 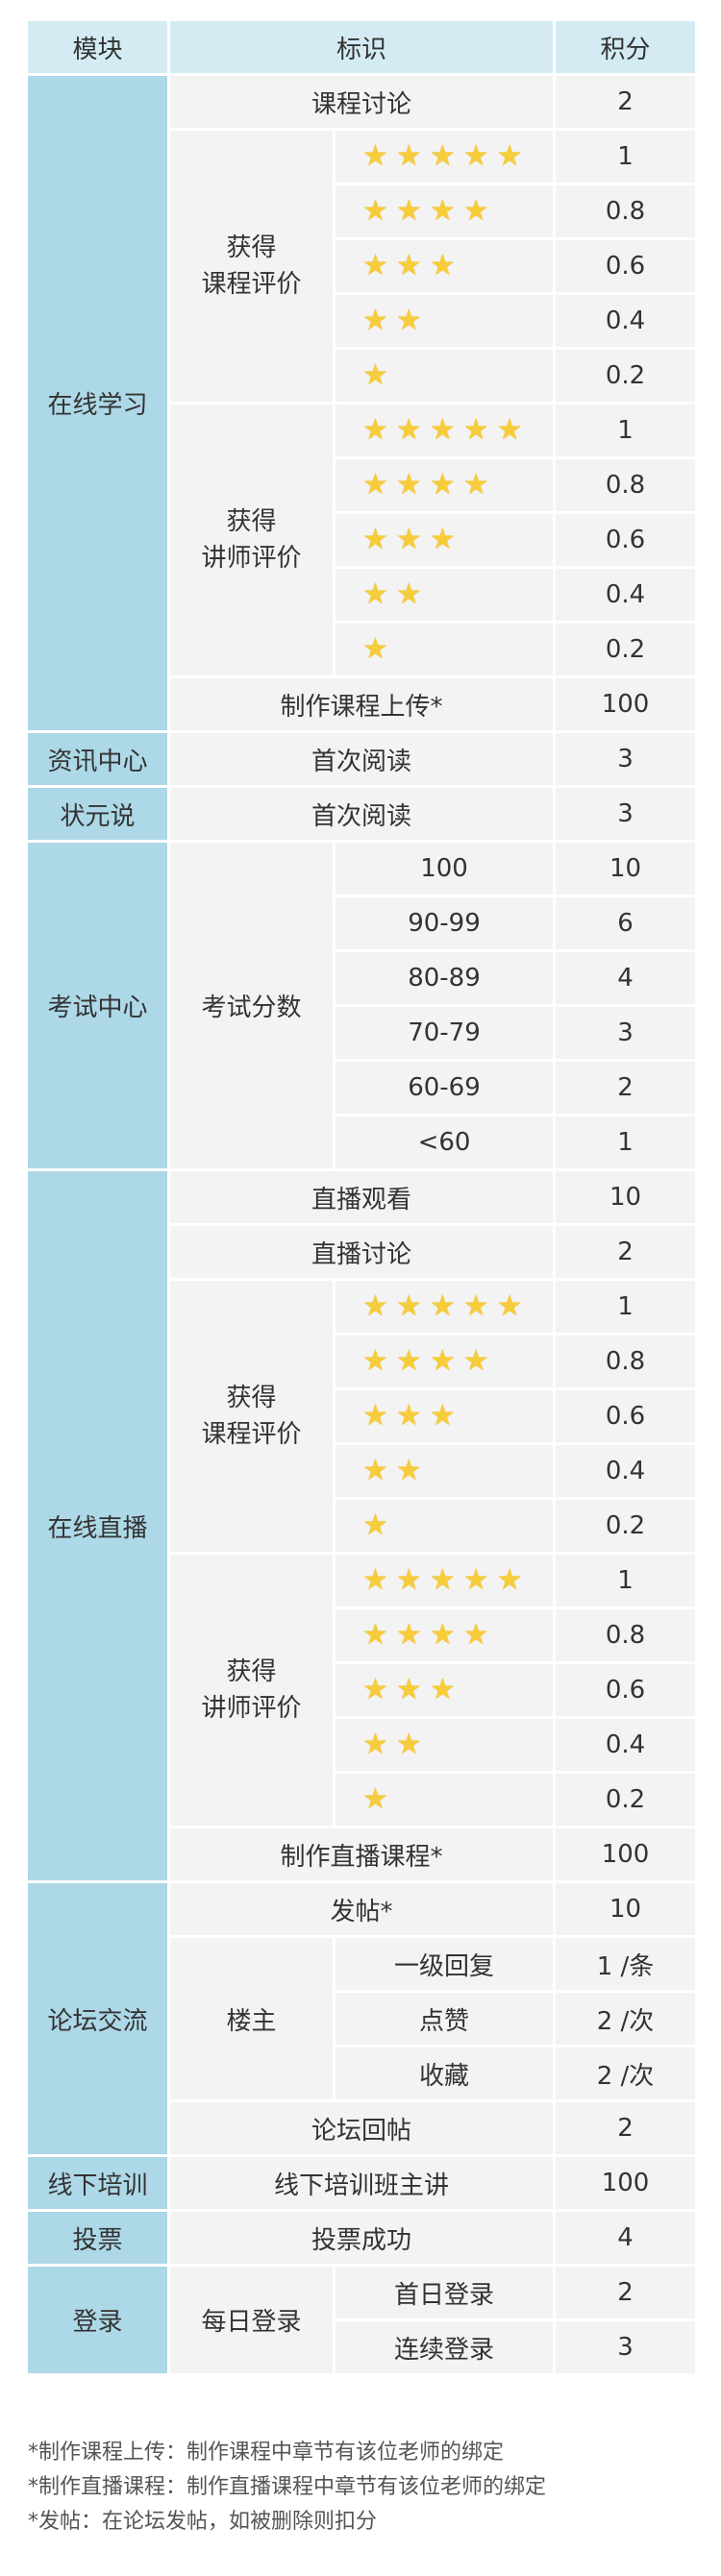 I want to click on score-range: <60, so click(x=445, y=1142).